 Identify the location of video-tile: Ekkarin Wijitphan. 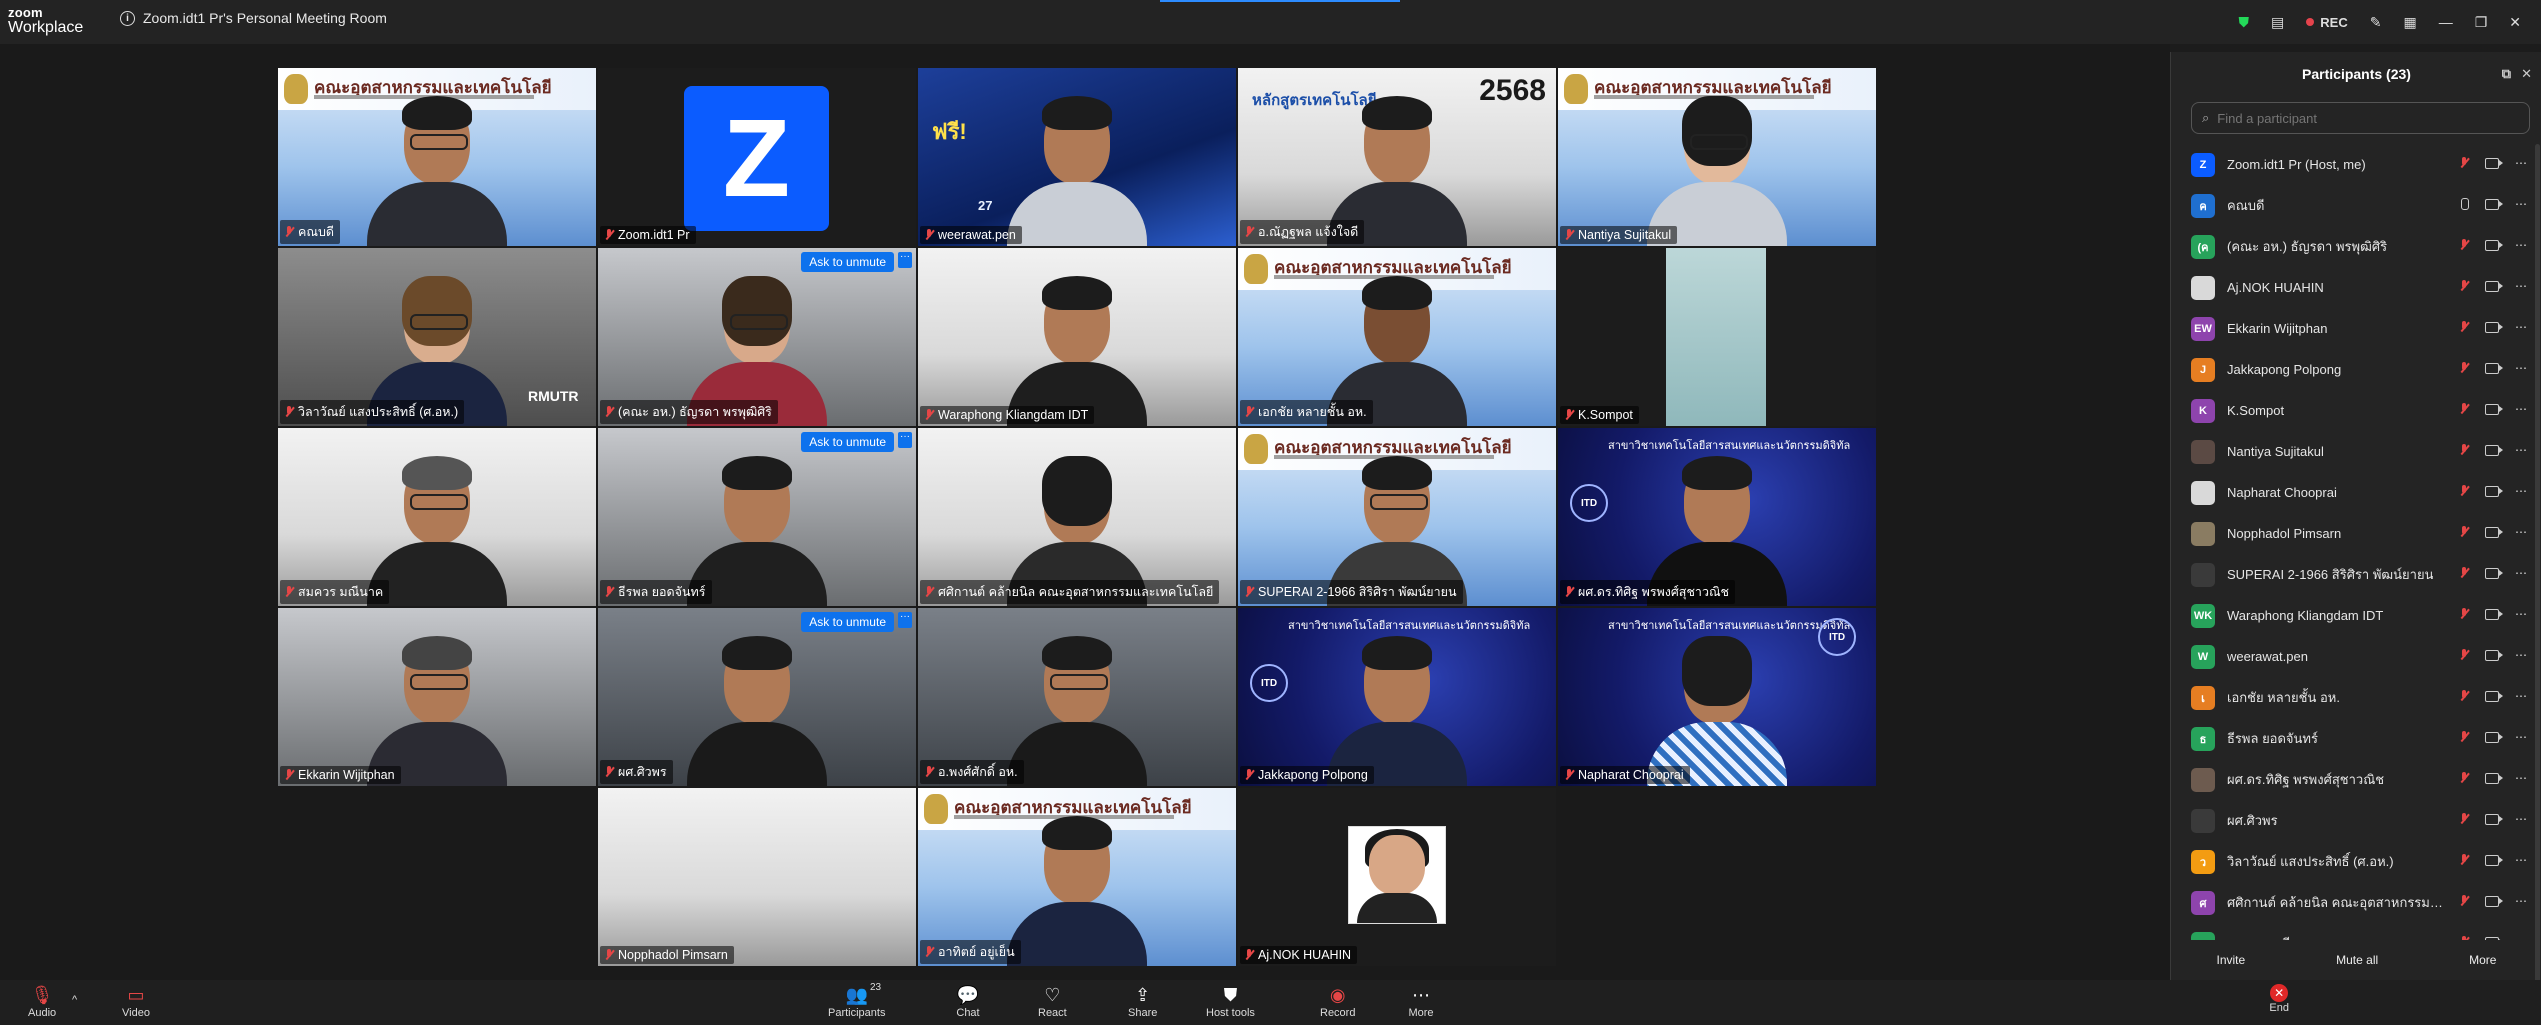
(437, 697).